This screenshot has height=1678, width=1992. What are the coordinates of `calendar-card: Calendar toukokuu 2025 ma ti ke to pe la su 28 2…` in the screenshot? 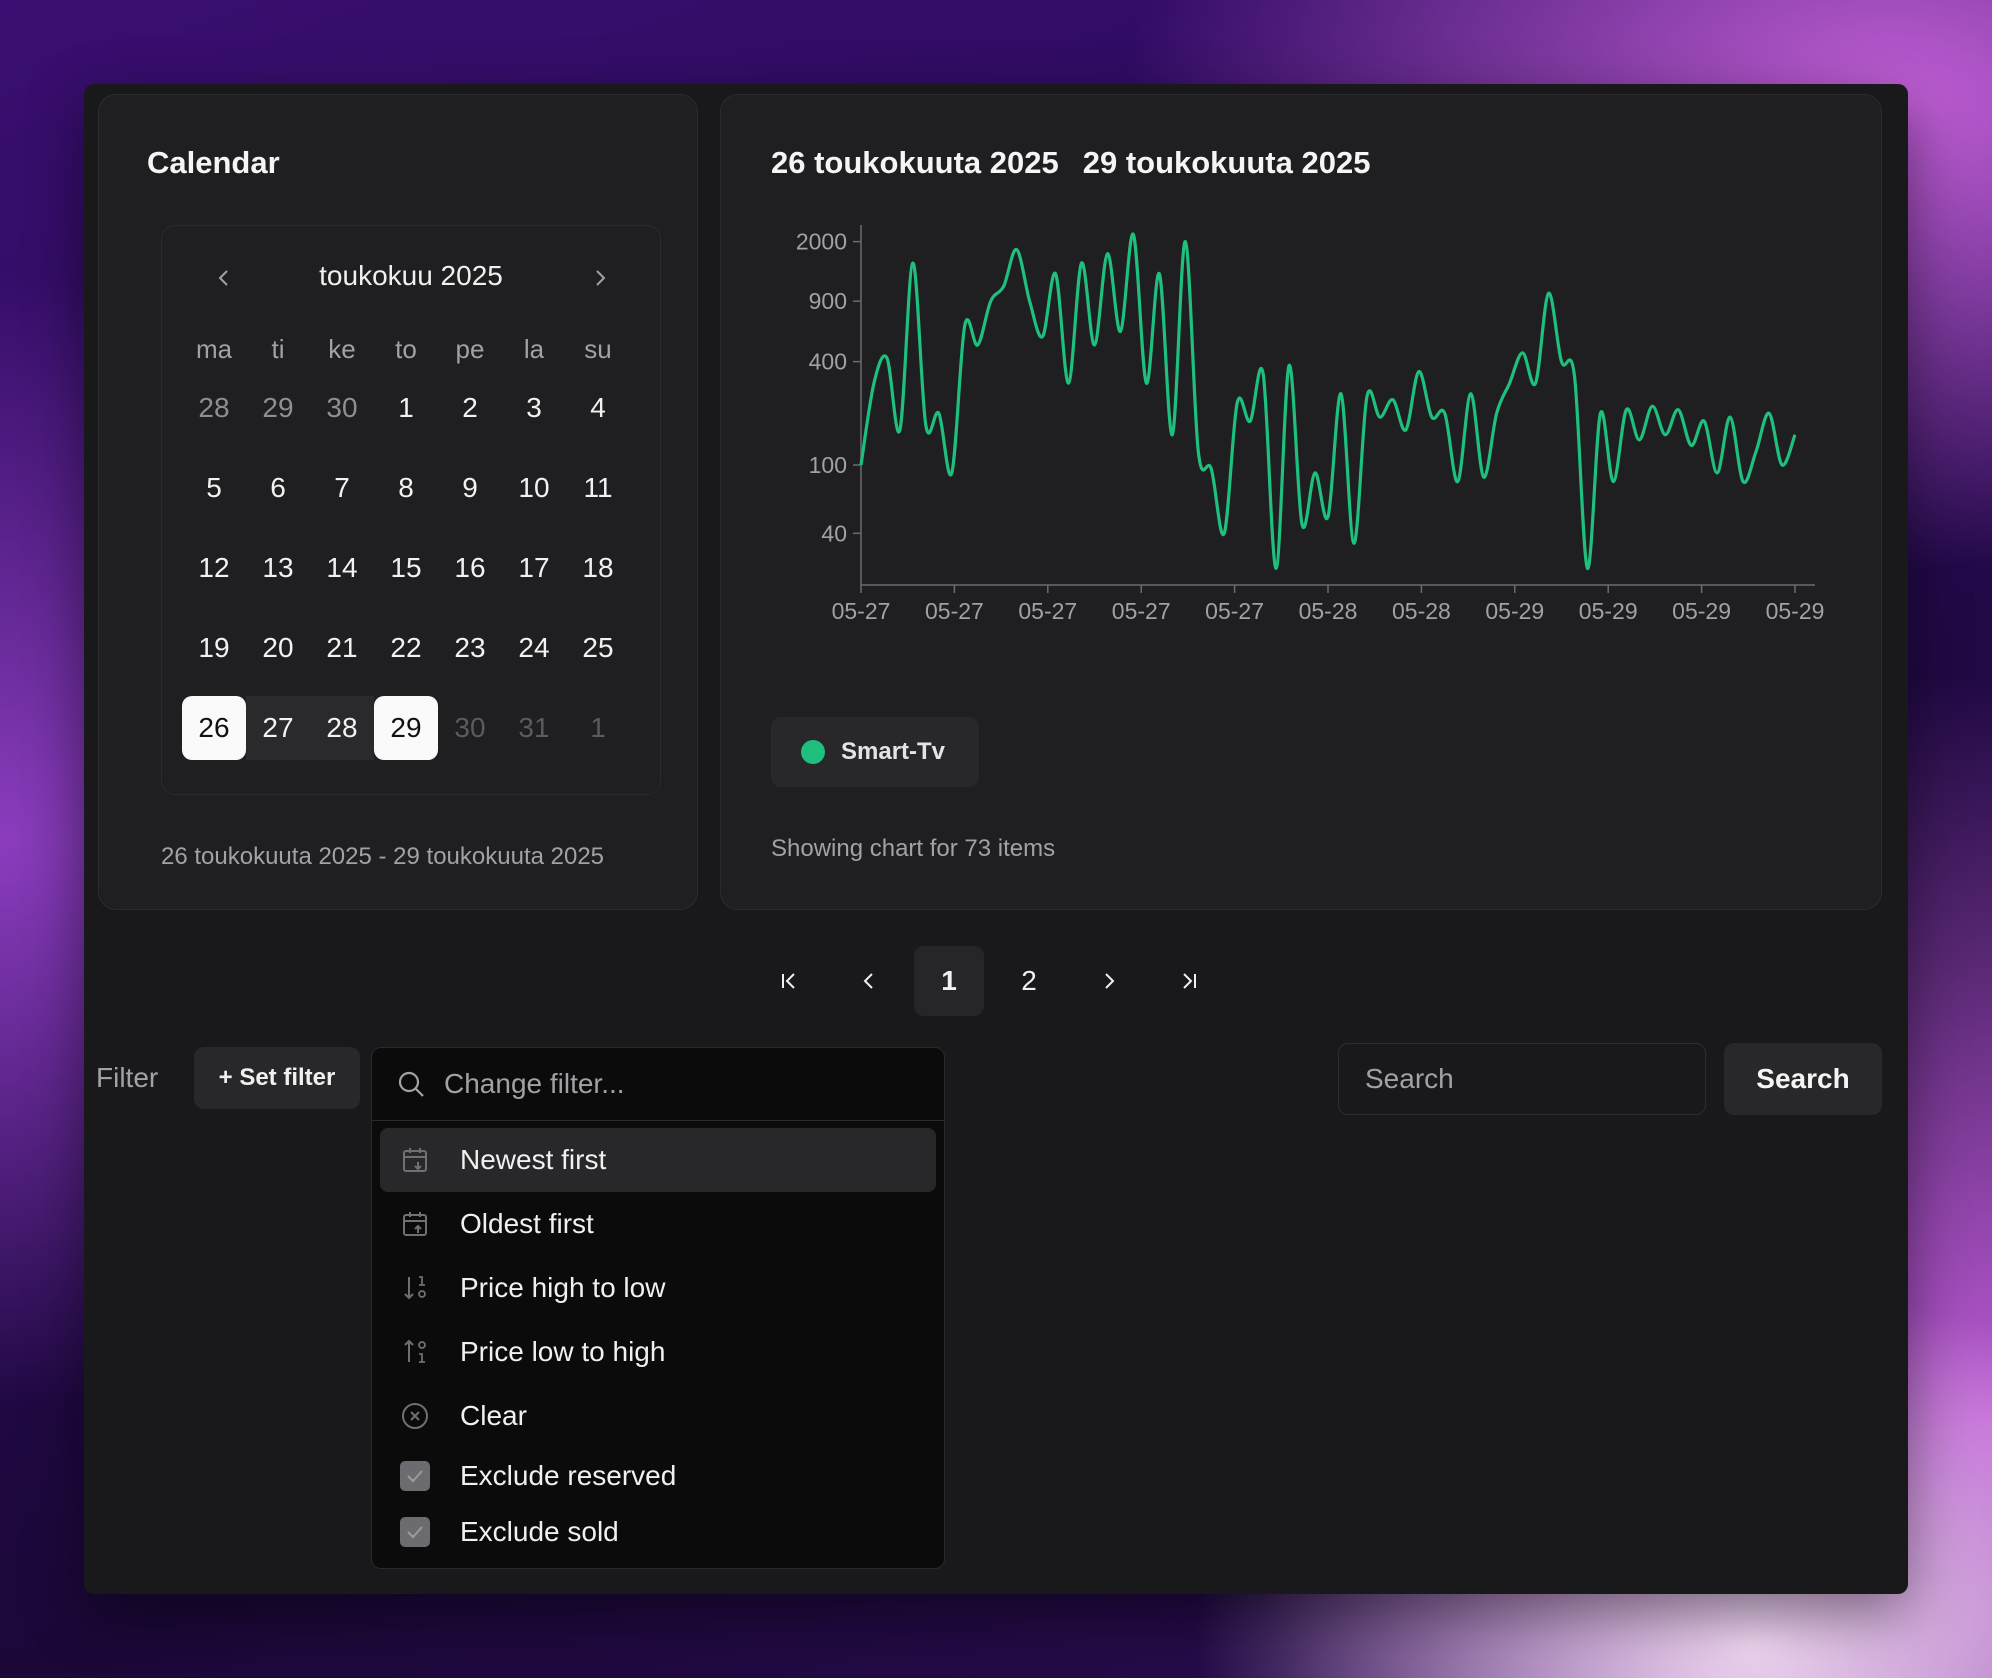 It's located at (398, 502).